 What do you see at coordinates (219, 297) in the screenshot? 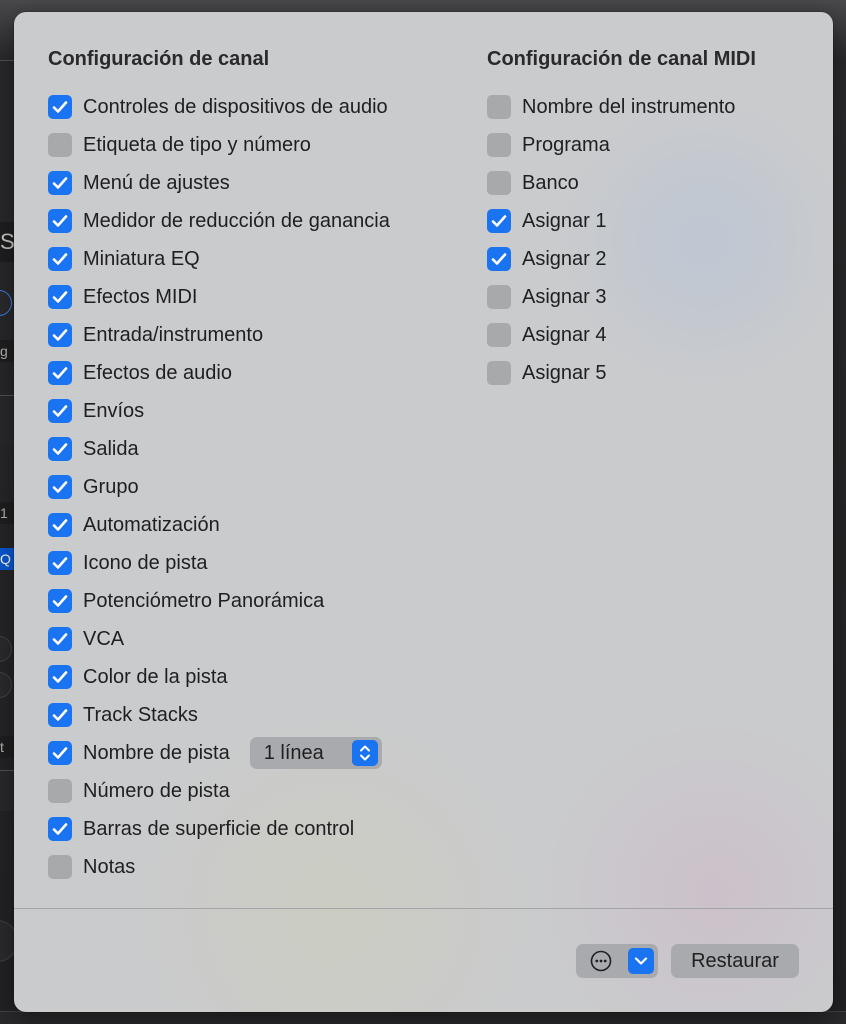
I see `option-efectos-midi: Efectos MIDI` at bounding box center [219, 297].